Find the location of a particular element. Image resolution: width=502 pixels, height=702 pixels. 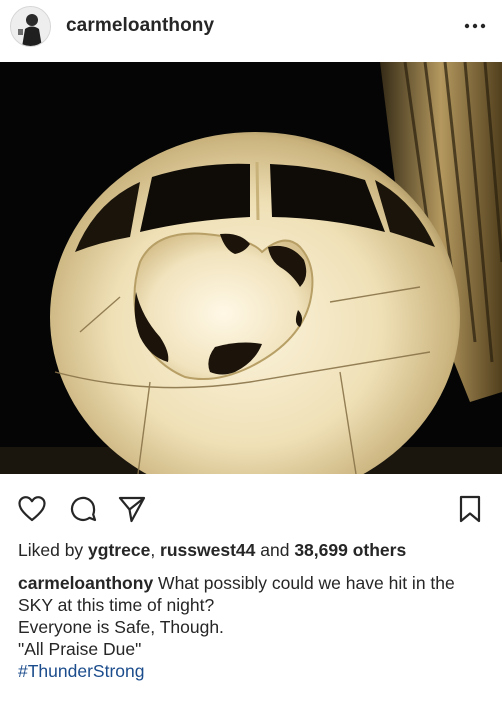

likes-and: and is located at coordinates (275, 550).